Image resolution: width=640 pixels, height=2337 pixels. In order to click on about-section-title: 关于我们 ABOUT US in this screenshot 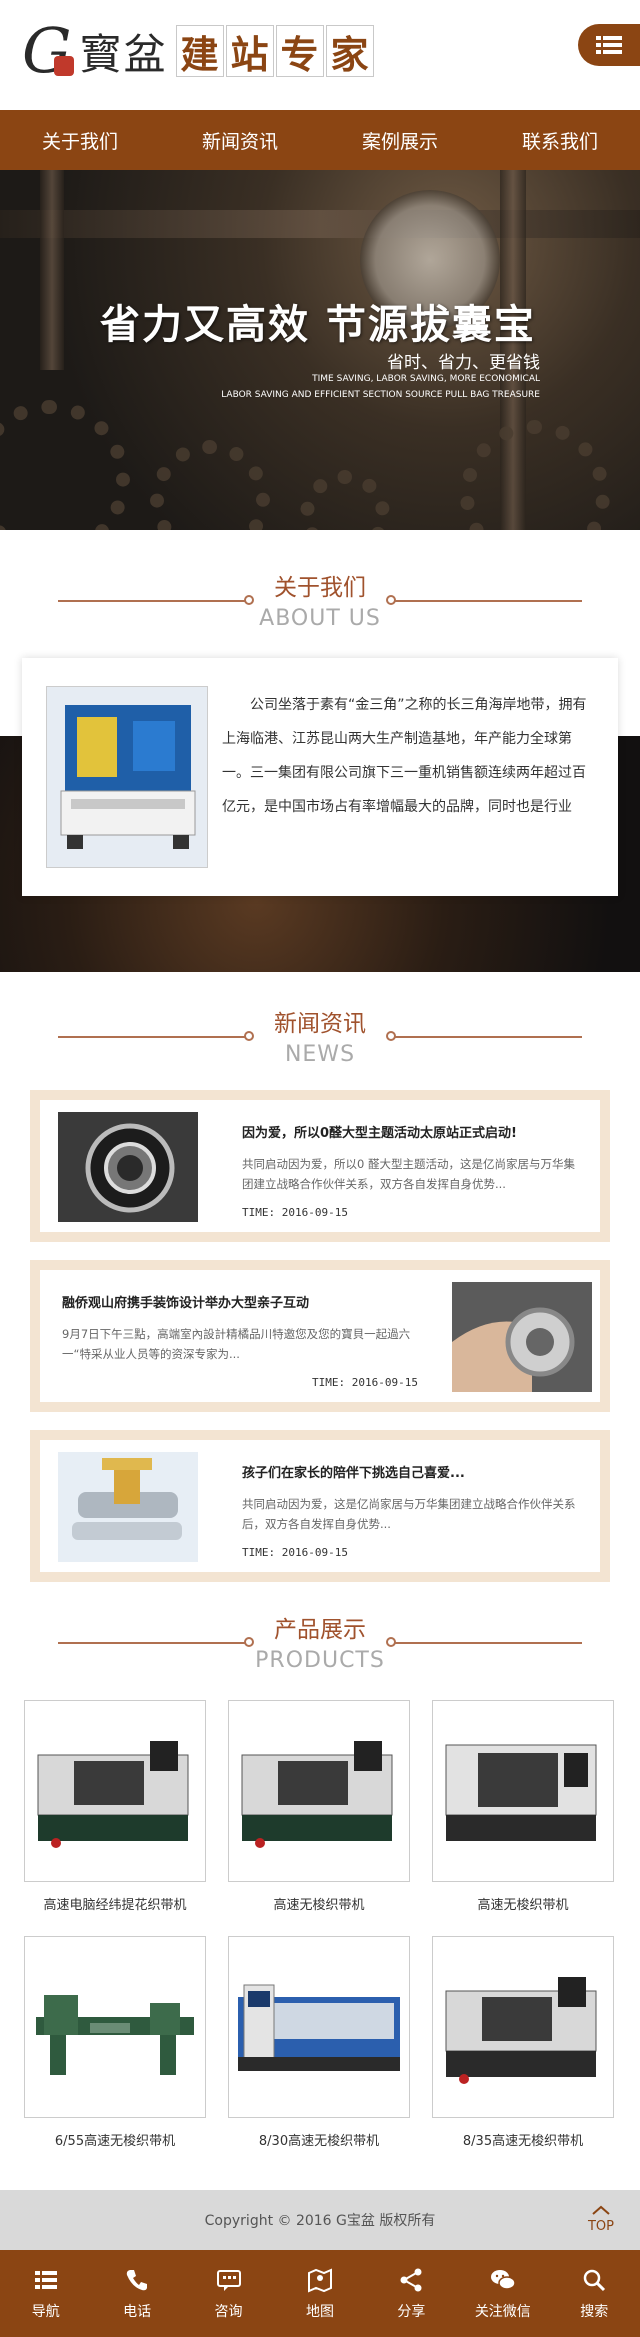, I will do `click(320, 599)`.